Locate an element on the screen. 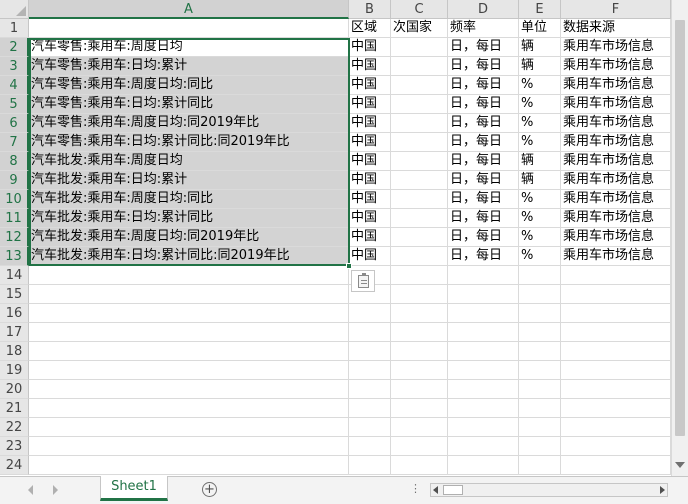 This screenshot has height=504, width=688. cell-a15 is located at coordinates (189, 294).